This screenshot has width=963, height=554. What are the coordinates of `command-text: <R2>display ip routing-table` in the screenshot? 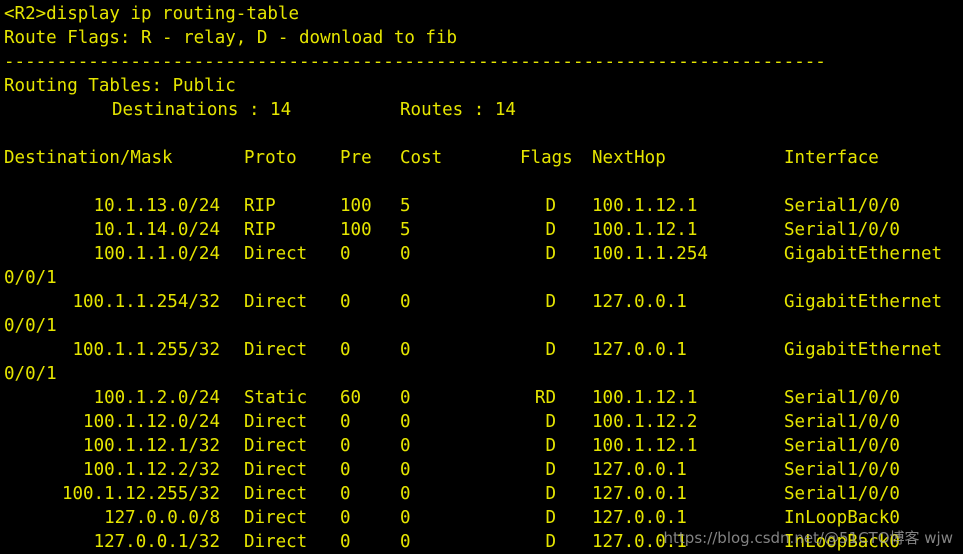 It's located at (152, 14).